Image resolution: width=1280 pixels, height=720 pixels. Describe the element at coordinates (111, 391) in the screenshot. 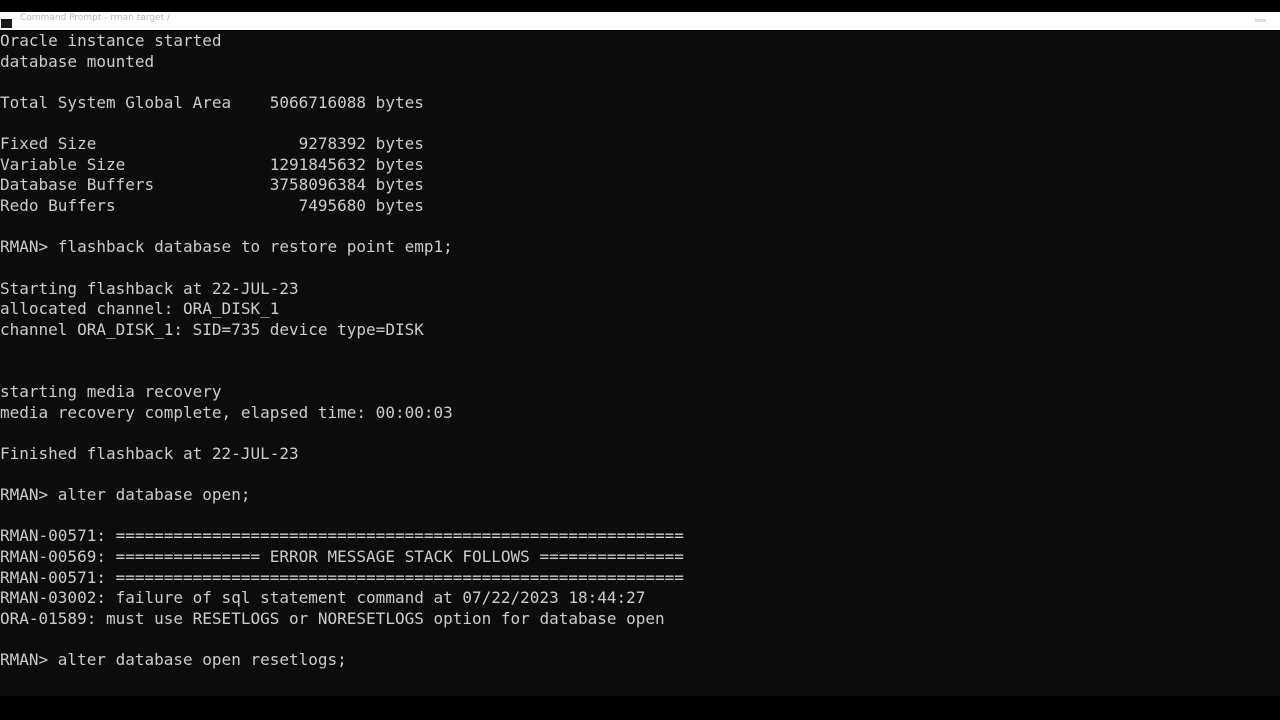

I see `console-line: starting media recovery` at that location.